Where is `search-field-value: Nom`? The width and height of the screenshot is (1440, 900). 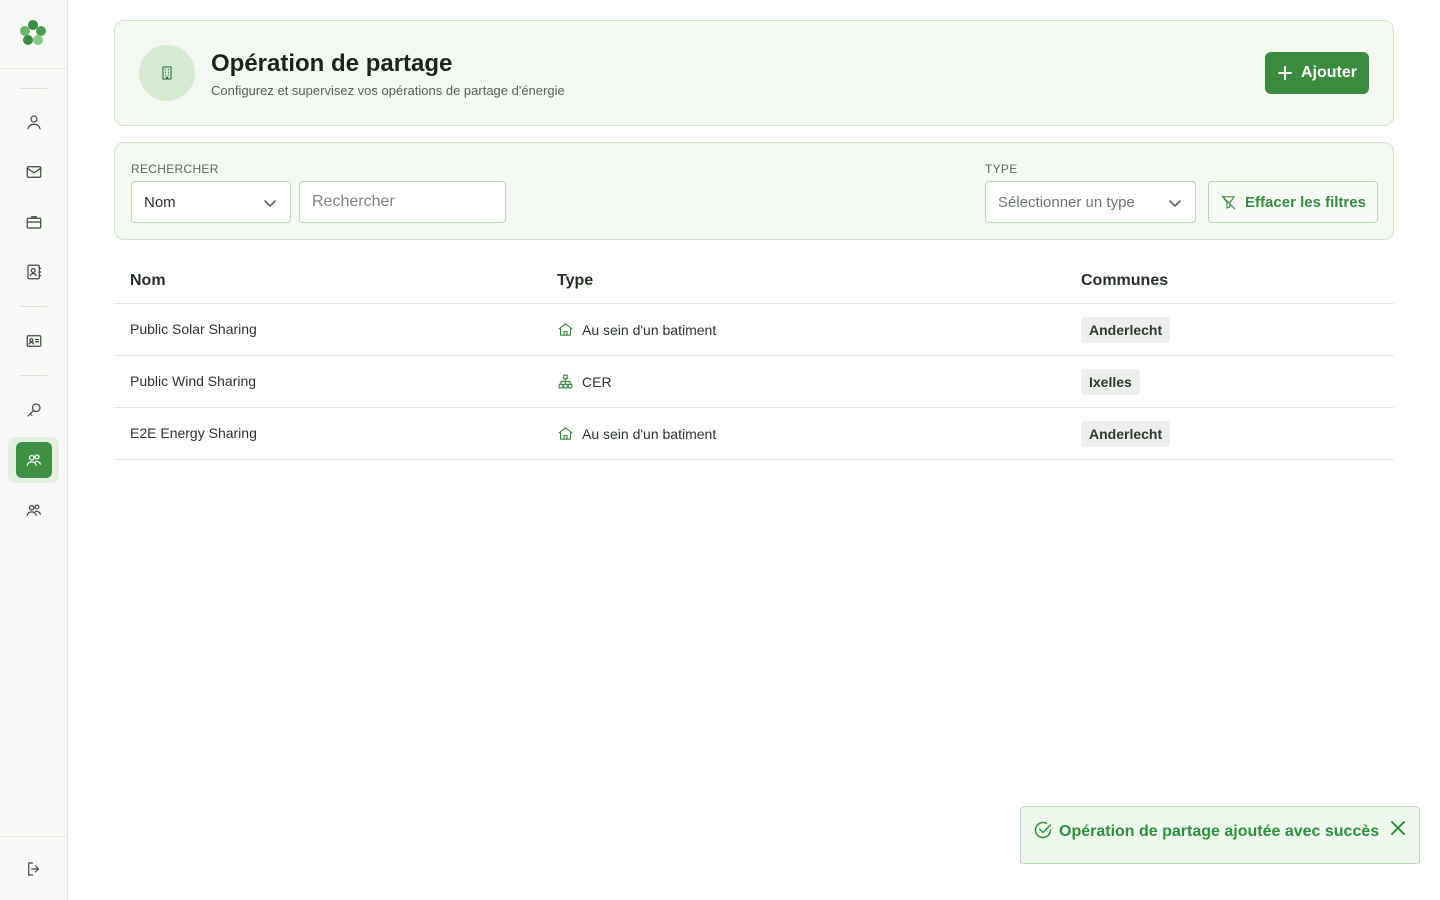 search-field-value: Nom is located at coordinates (160, 202).